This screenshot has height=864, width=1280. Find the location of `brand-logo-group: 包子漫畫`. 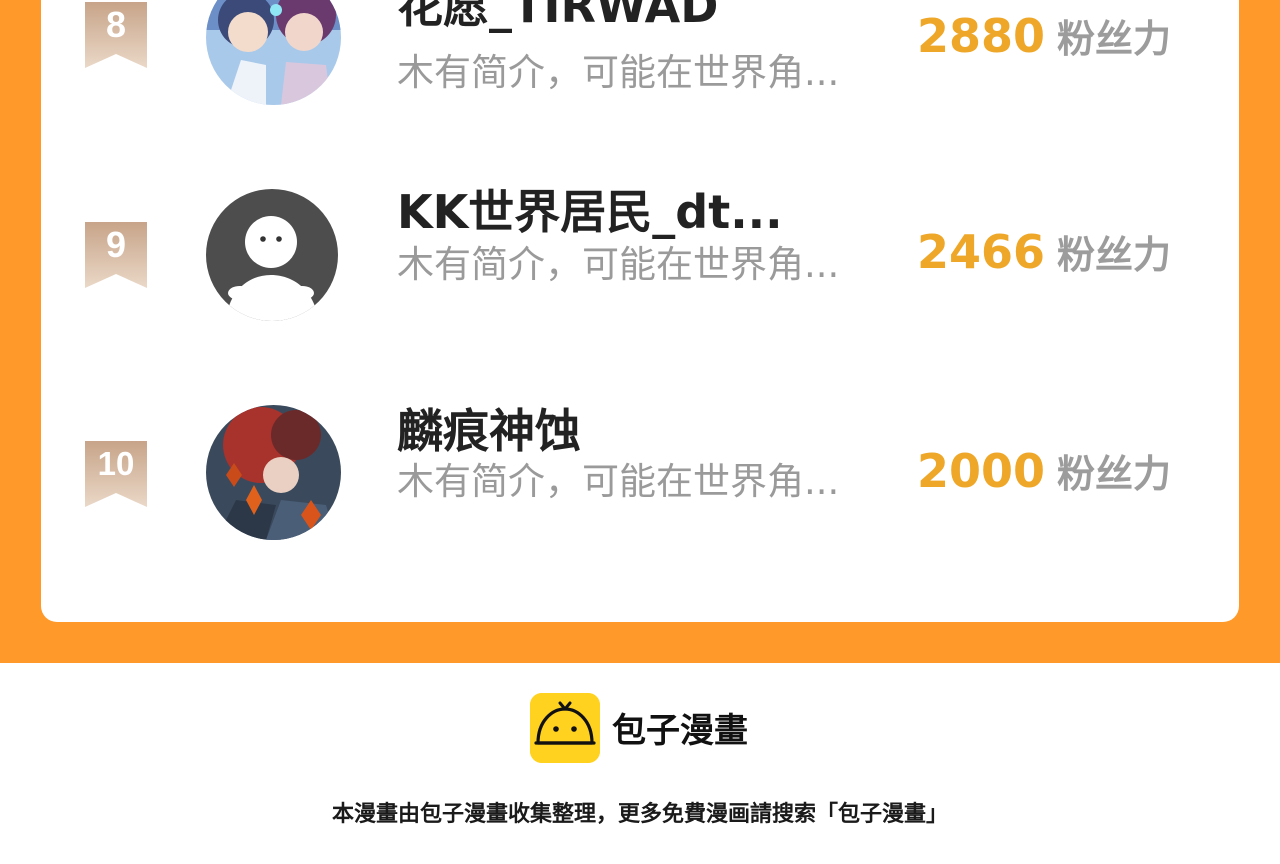

brand-logo-group: 包子漫畫 is located at coordinates (650, 728).